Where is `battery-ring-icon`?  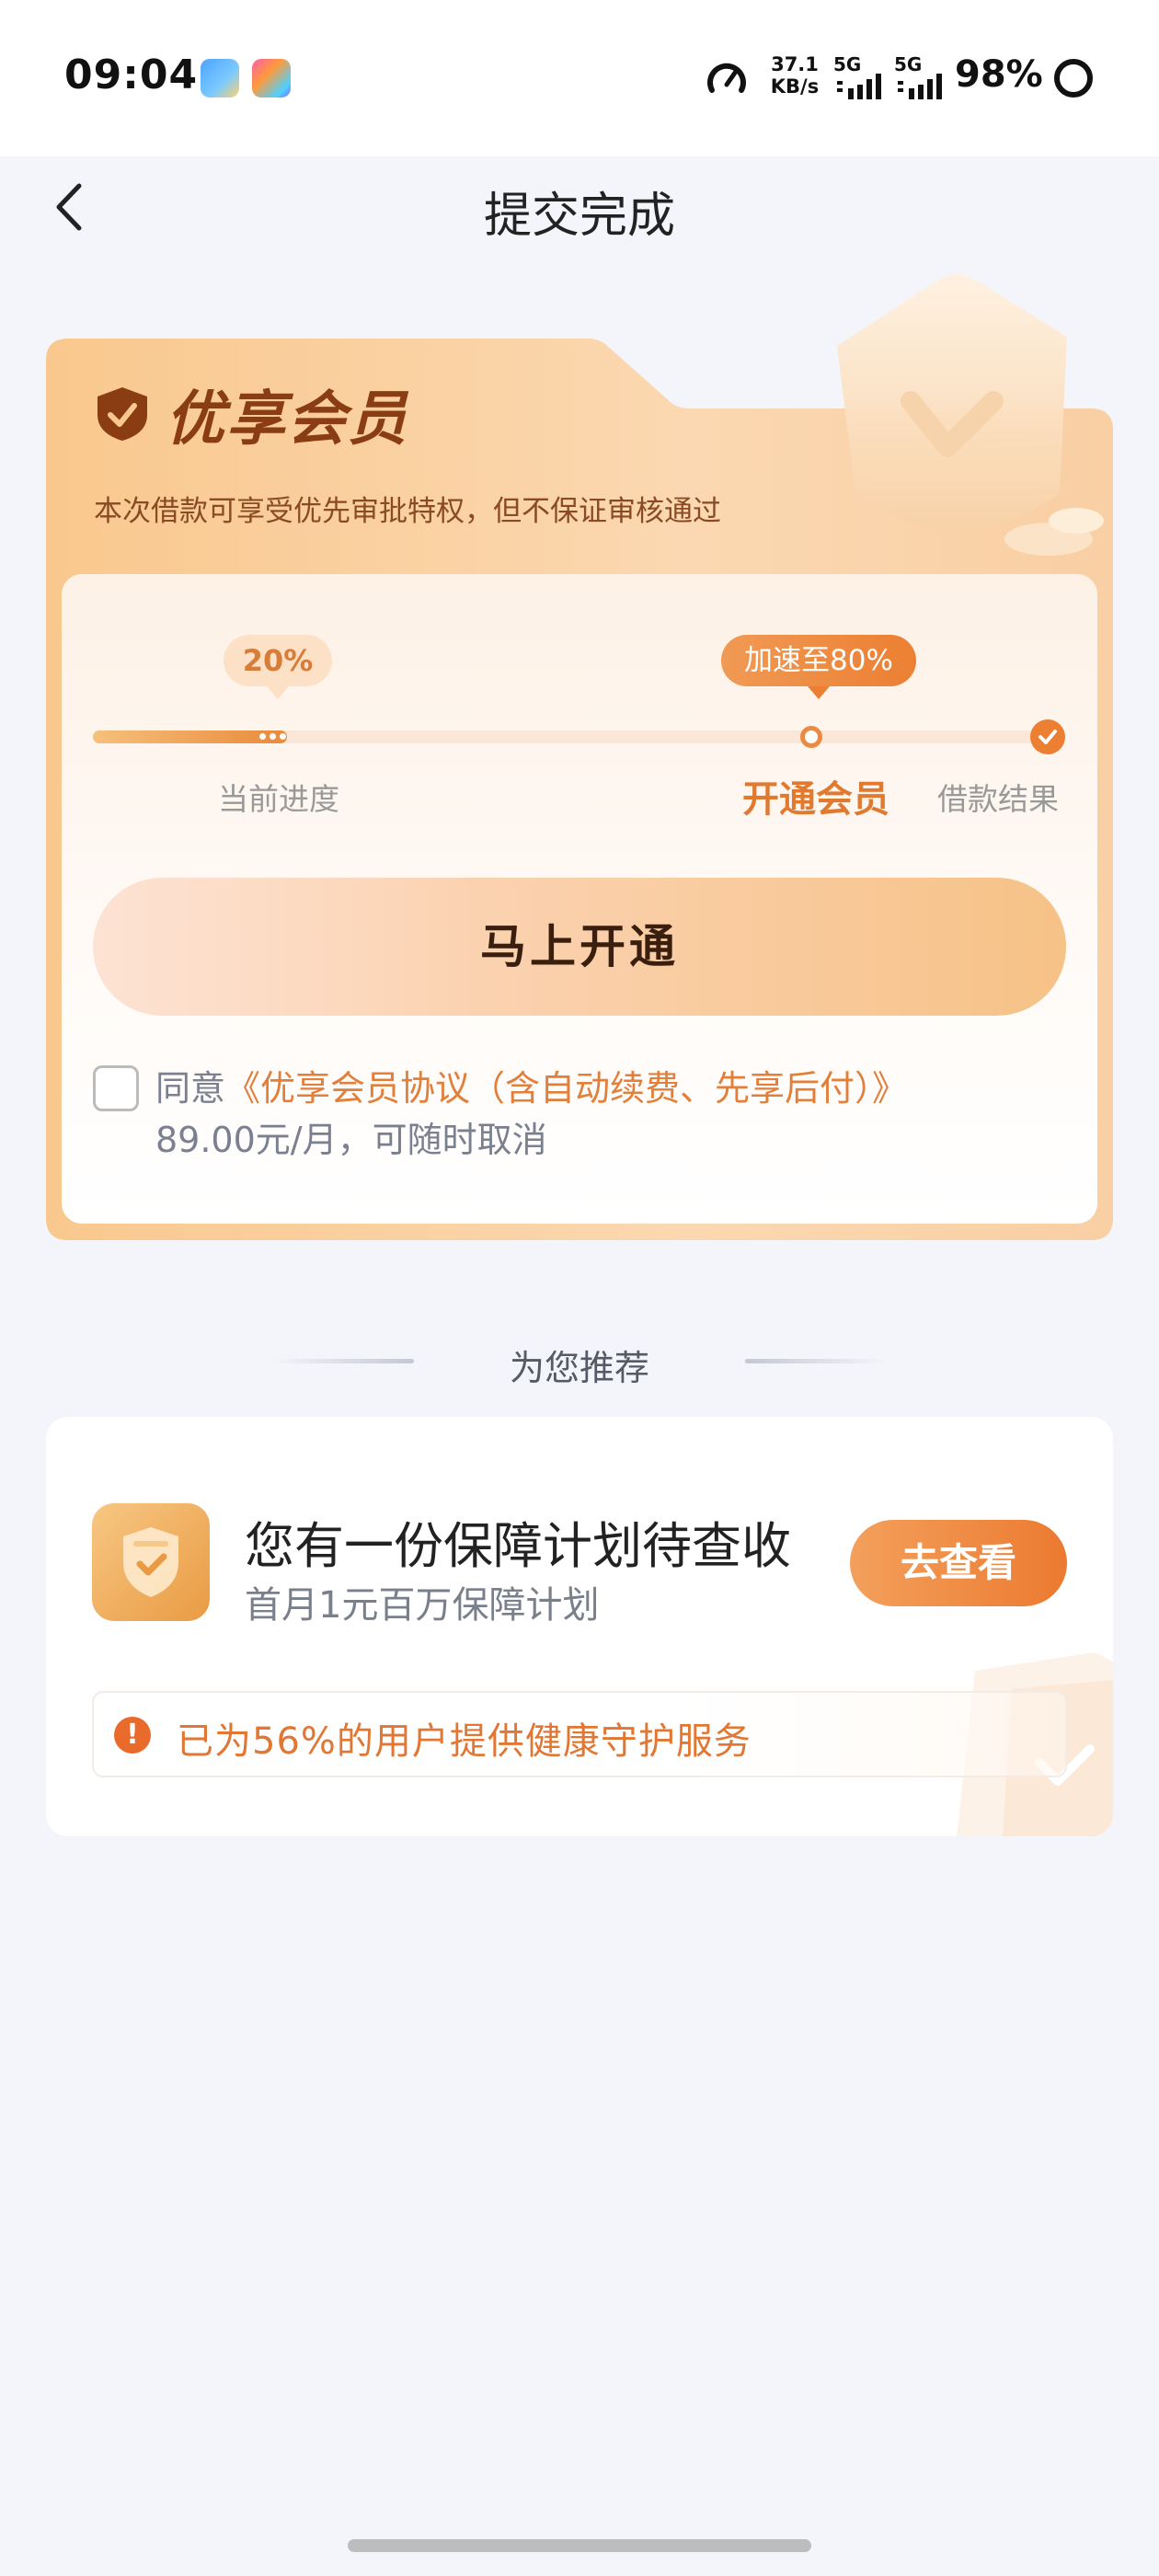 battery-ring-icon is located at coordinates (1073, 78).